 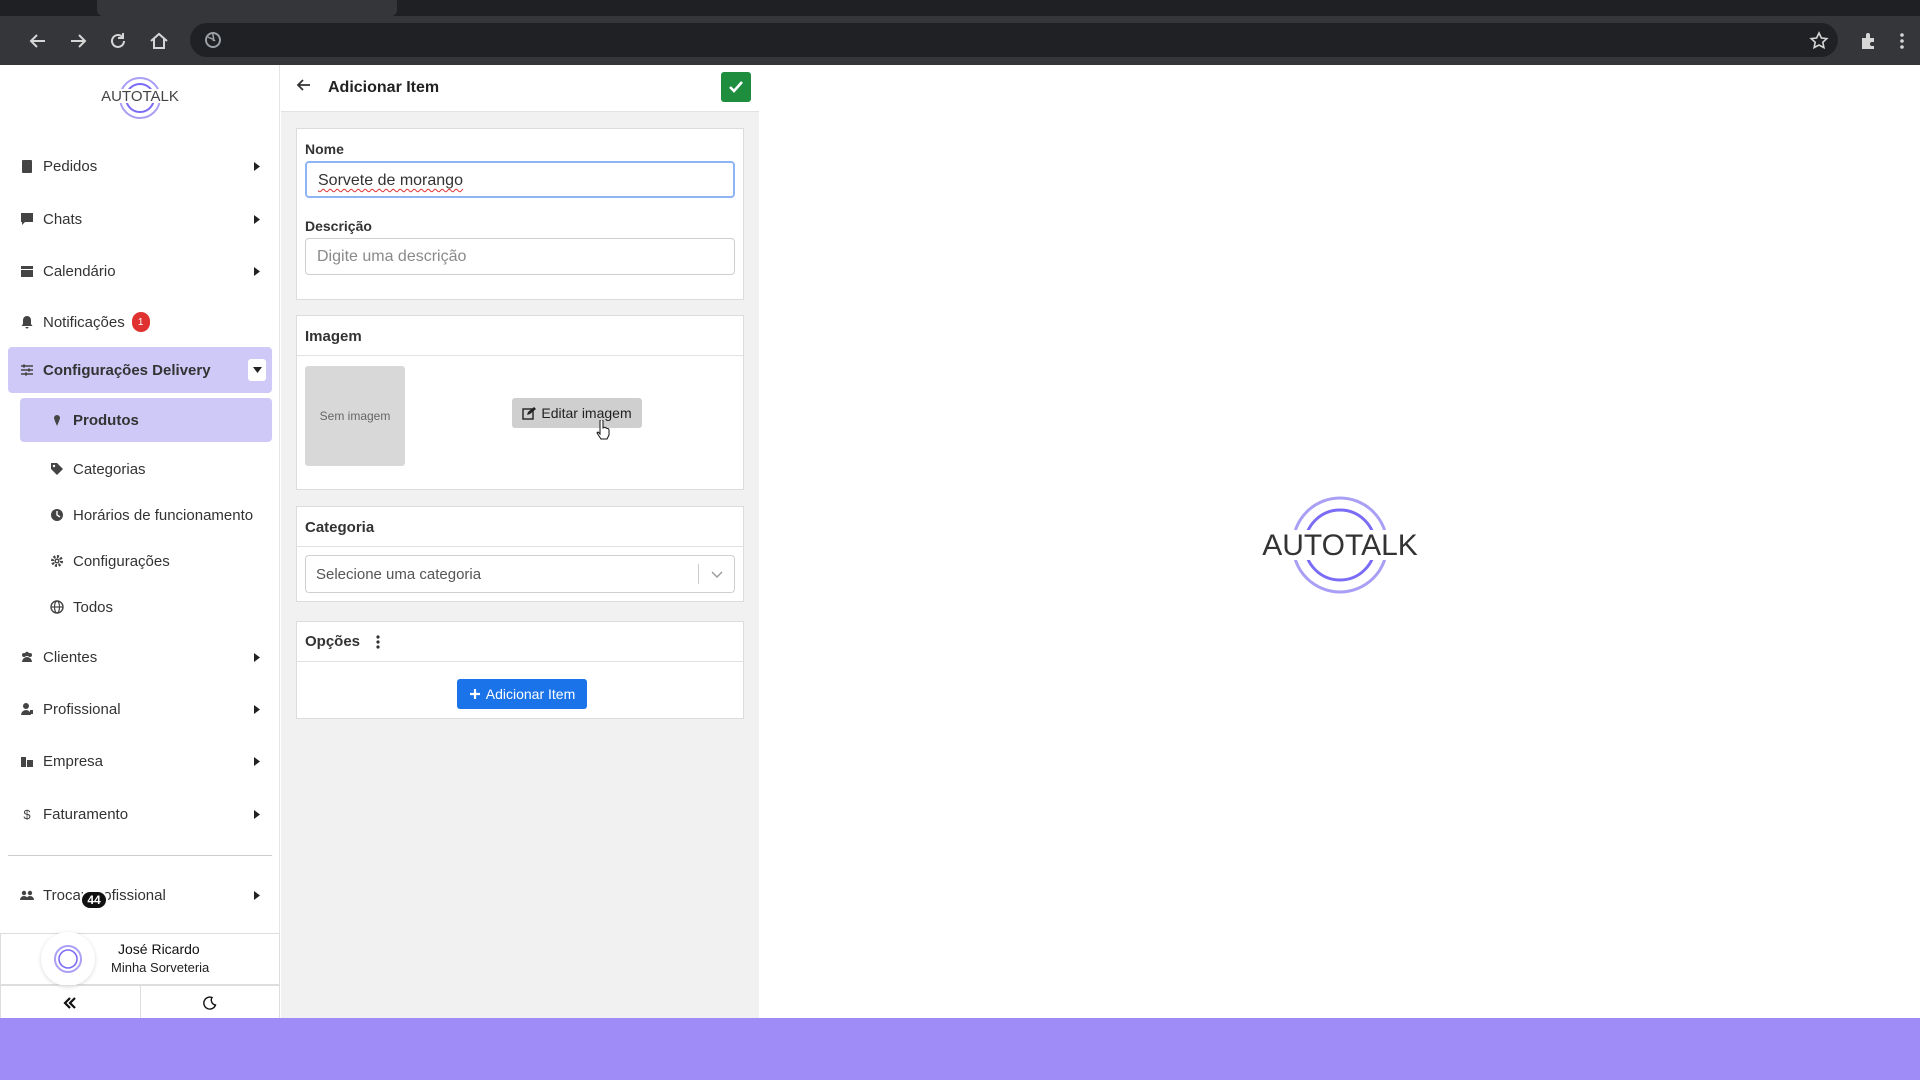 I want to click on sliders-icon, so click(x=27, y=370).